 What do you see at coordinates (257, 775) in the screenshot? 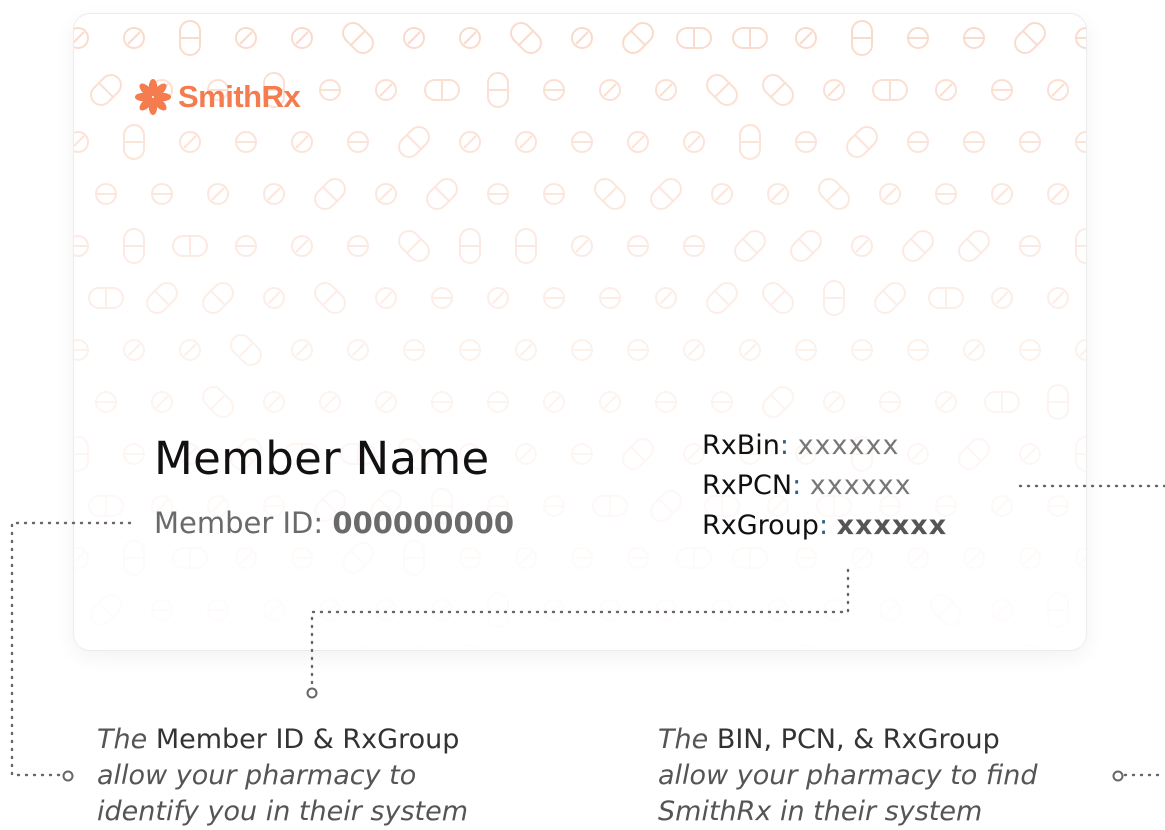
I see `note-line: allow your pharmacy to` at bounding box center [257, 775].